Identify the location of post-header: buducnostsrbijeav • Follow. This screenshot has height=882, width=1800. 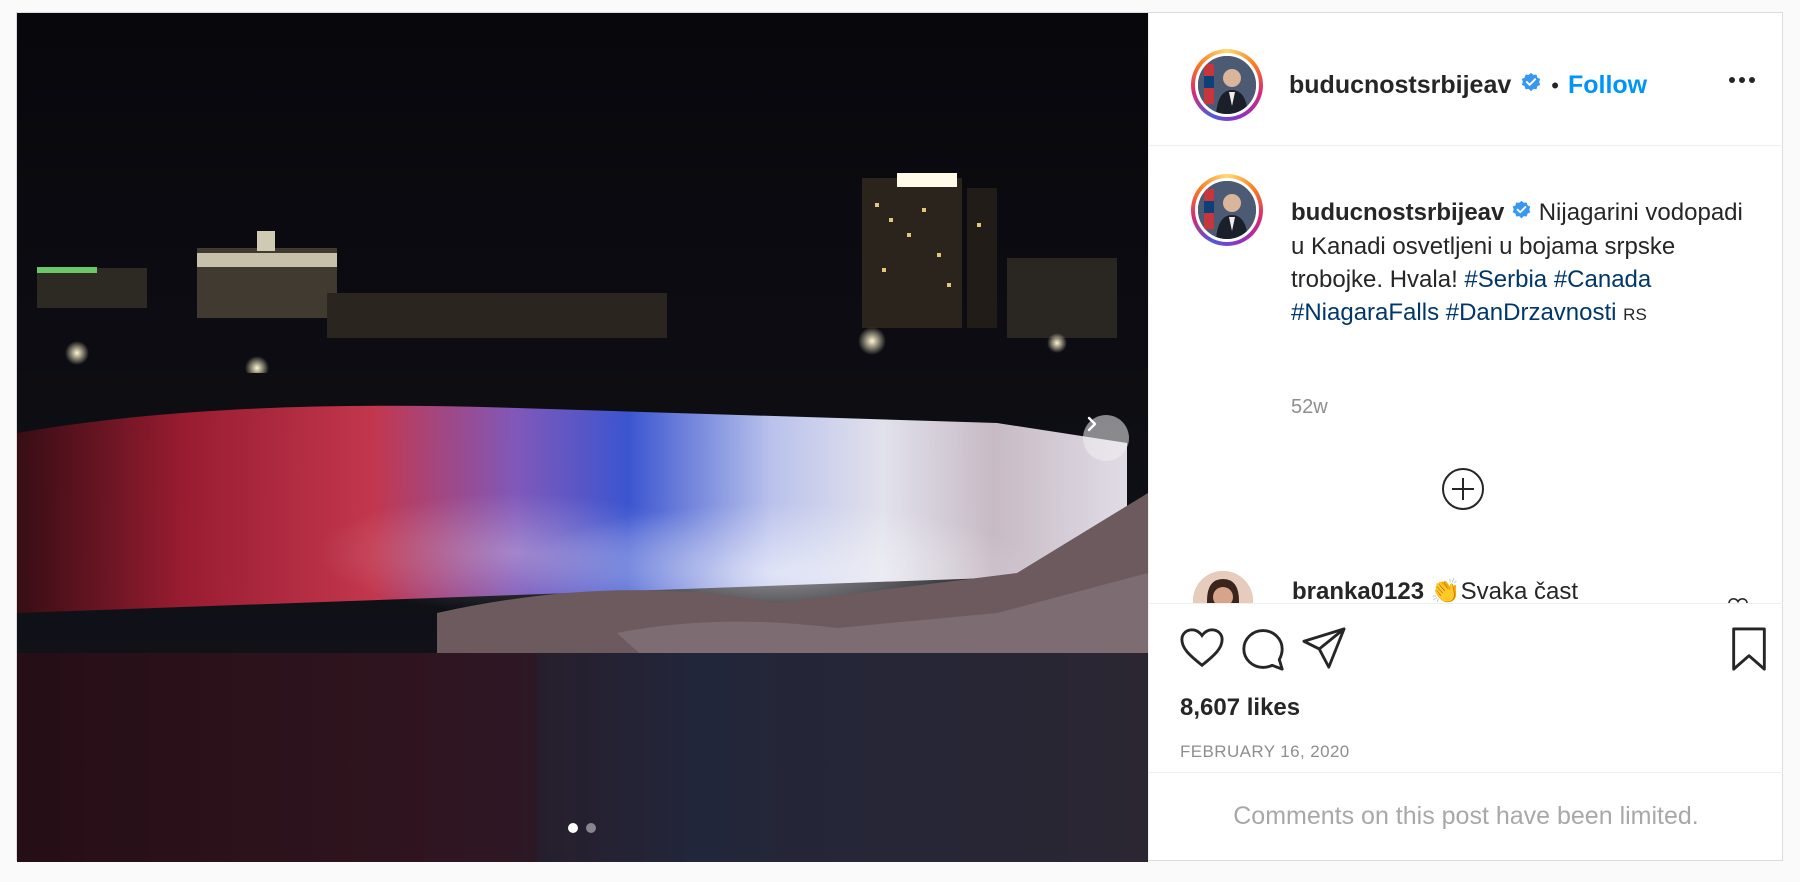
(1466, 79).